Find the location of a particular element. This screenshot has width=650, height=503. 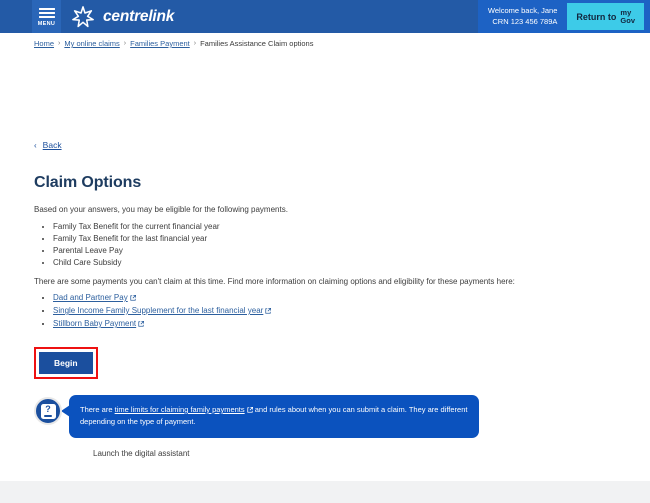

speech-bubble-tail is located at coordinates (65, 411).